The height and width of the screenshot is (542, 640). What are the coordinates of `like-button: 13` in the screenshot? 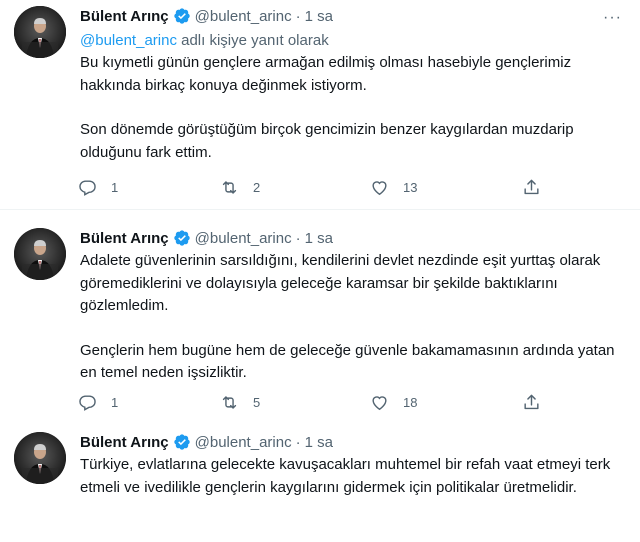 It's located at (393, 187).